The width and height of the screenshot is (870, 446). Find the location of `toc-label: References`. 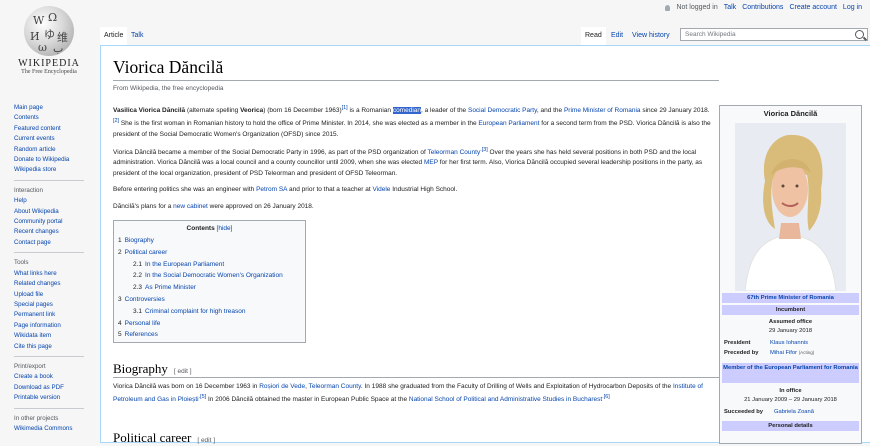

toc-label: References is located at coordinates (141, 334).